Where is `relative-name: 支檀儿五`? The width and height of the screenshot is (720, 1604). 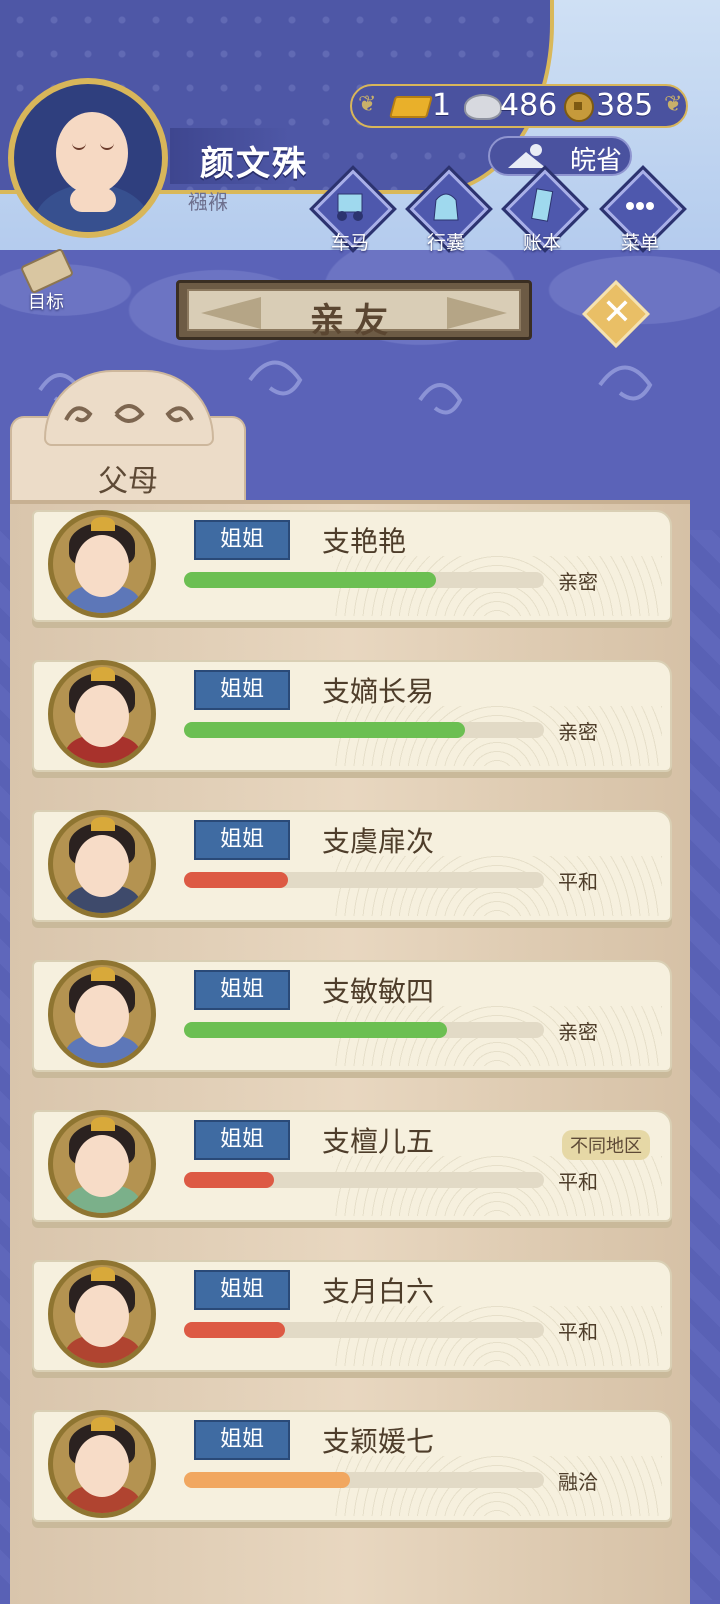 relative-name: 支檀儿五 is located at coordinates (378, 1141).